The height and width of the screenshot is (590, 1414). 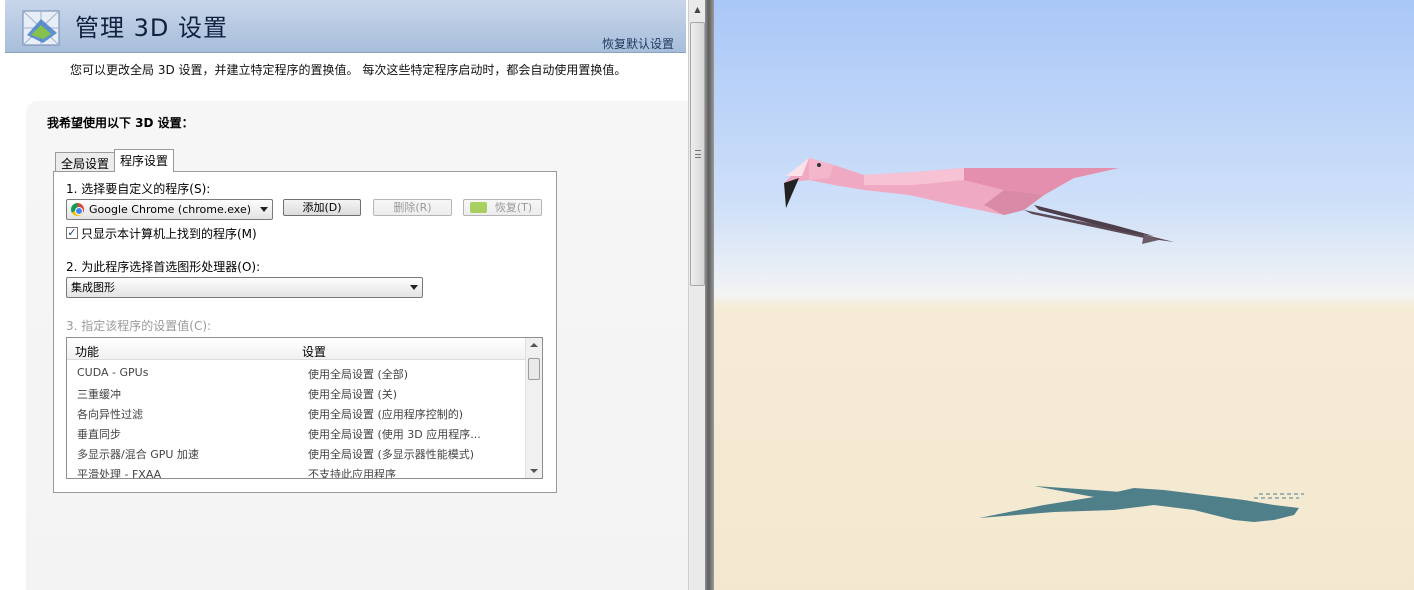 I want to click on feature-name: 平滑处理 - FXAA, so click(x=119, y=473).